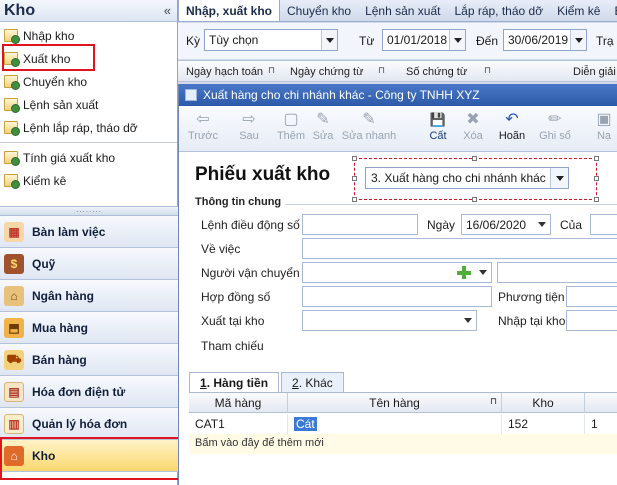 This screenshot has width=617, height=485. Describe the element at coordinates (360, 224) in the screenshot. I see `order-number-input` at that location.